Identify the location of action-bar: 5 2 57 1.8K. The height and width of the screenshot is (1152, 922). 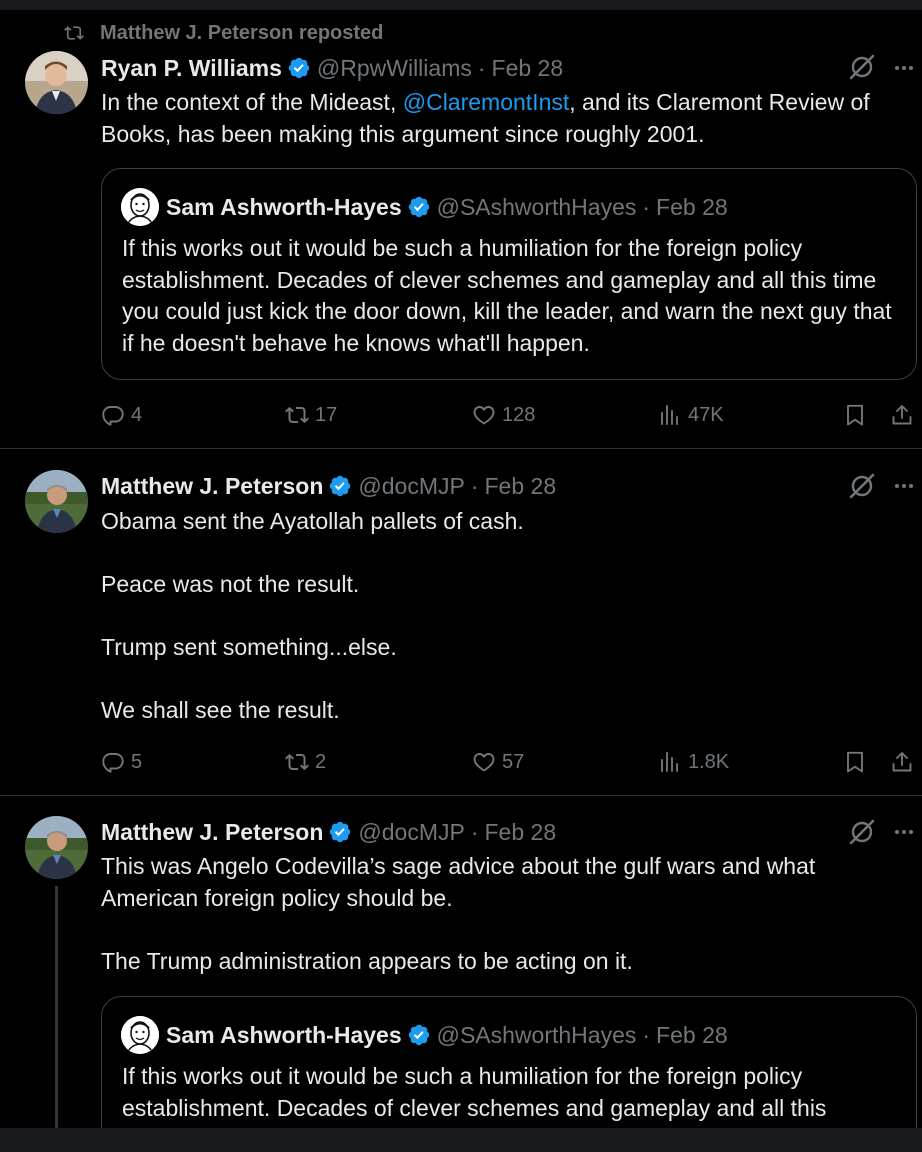
(509, 762).